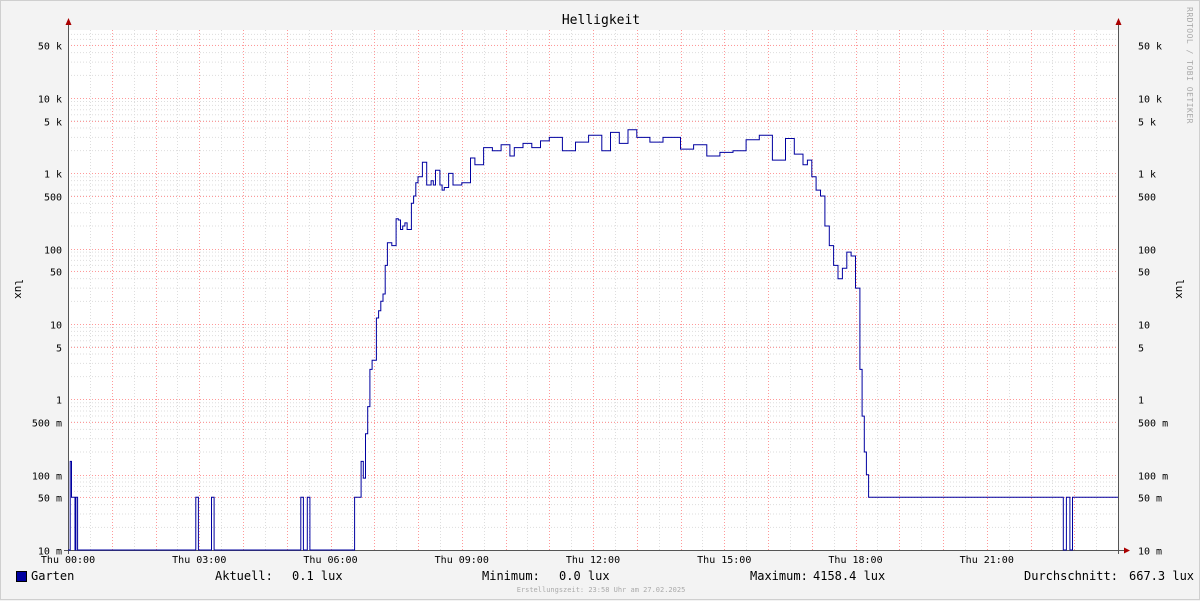 The image size is (1200, 601). What do you see at coordinates (1071, 576) in the screenshot?
I see `avg-label: Durchschnitt:` at bounding box center [1071, 576].